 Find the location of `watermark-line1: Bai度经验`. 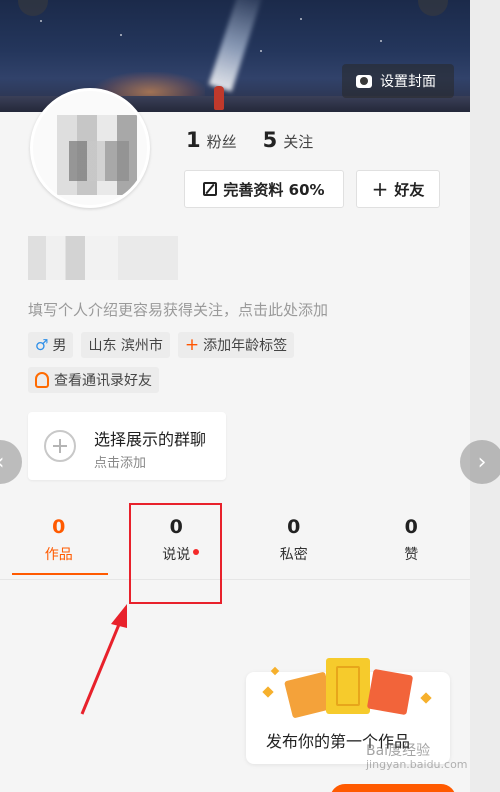

watermark-line1: Bai度经验 is located at coordinates (398, 751).